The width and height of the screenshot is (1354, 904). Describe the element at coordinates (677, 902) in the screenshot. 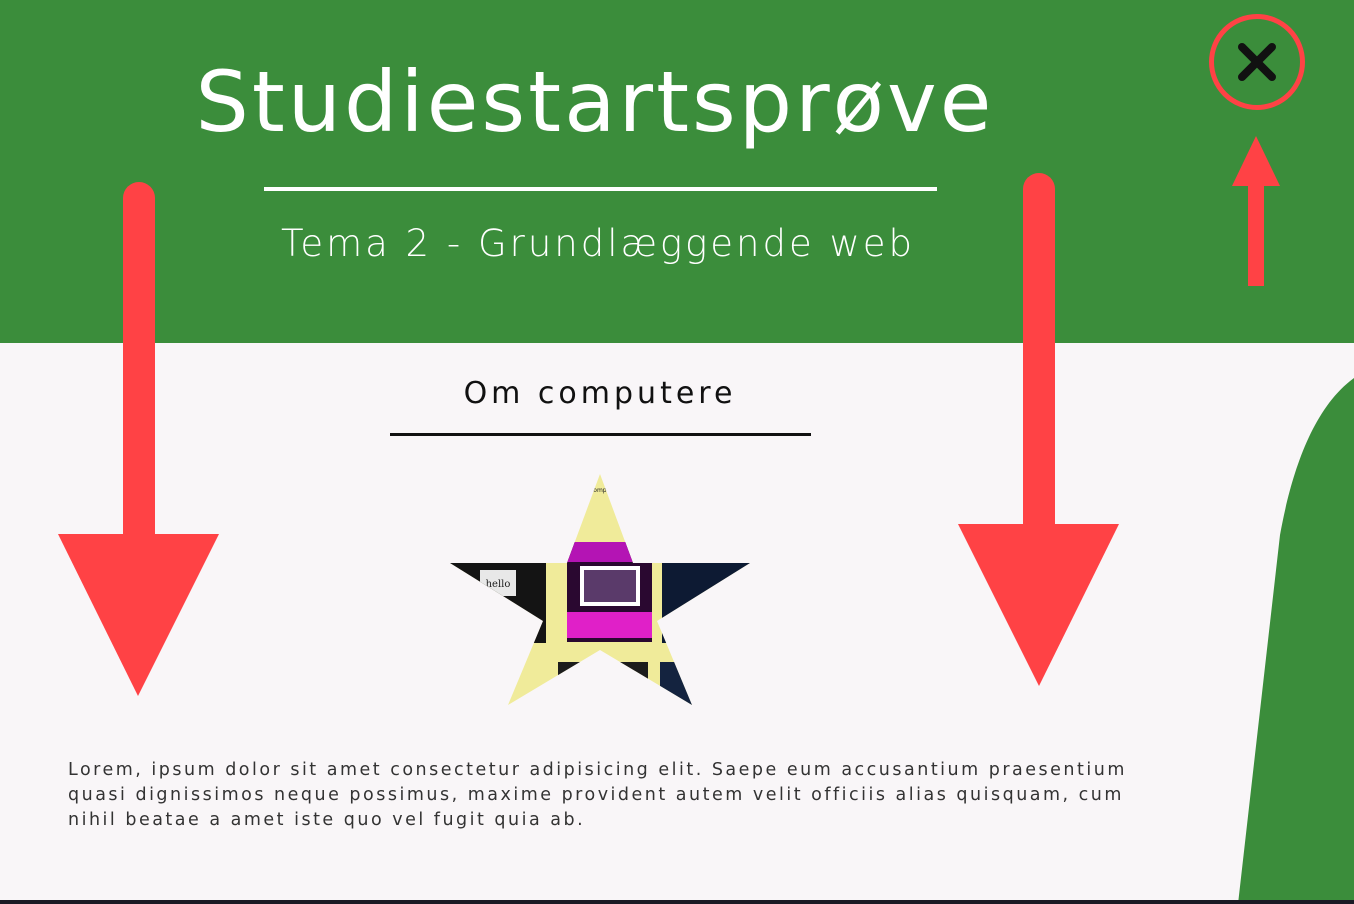

I see `bottom-edge` at that location.